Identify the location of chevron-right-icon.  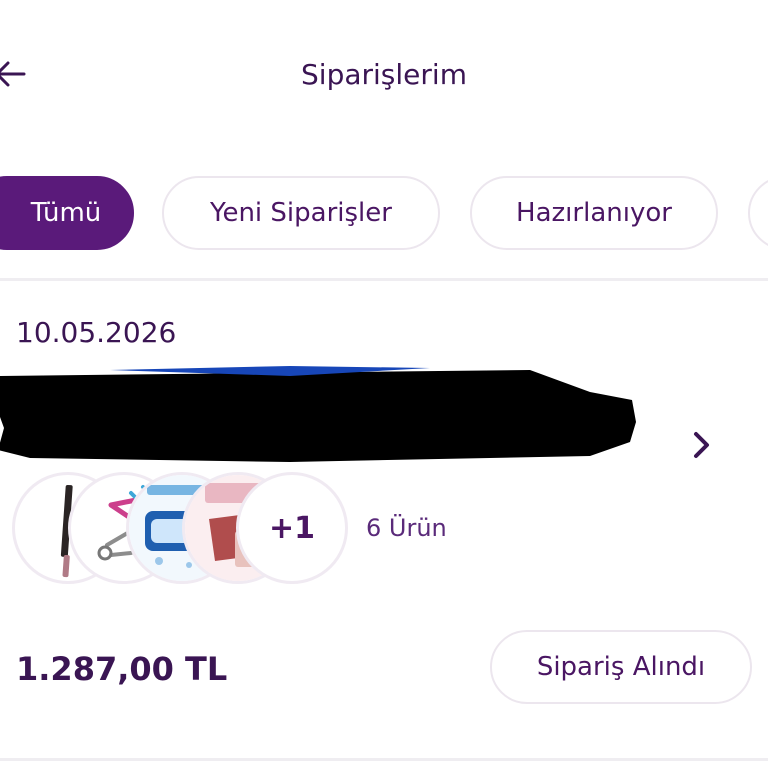
(701, 445).